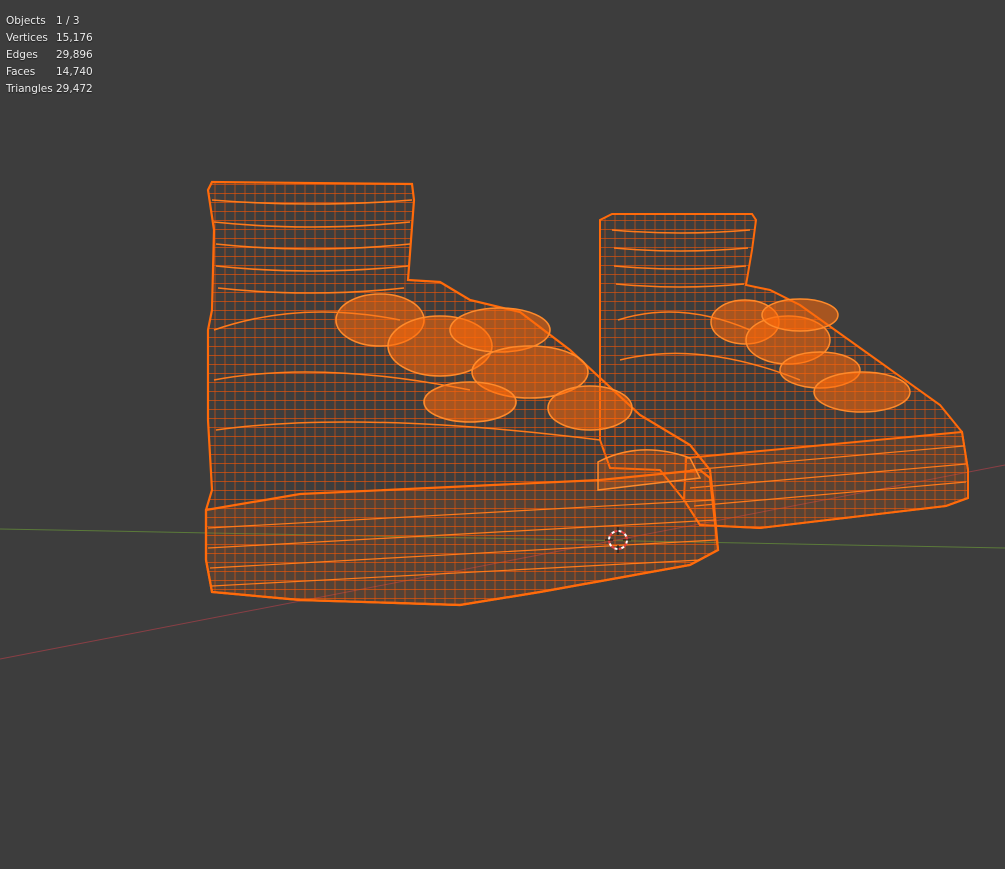 The width and height of the screenshot is (1005, 869). I want to click on stat-edges: Edges 29,896, so click(49, 55).